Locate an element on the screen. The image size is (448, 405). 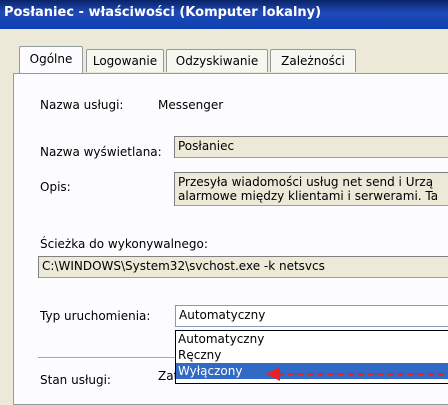
tab-dependencies: Zależności is located at coordinates (313, 60).